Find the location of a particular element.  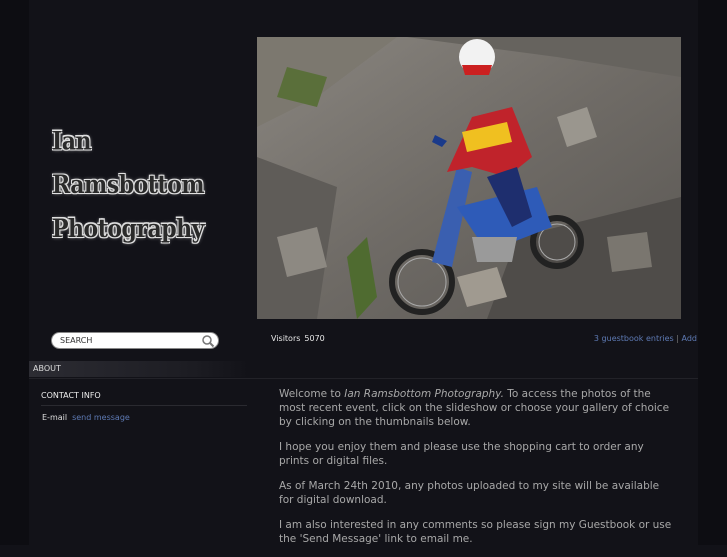

contact-divider is located at coordinates (144, 405).